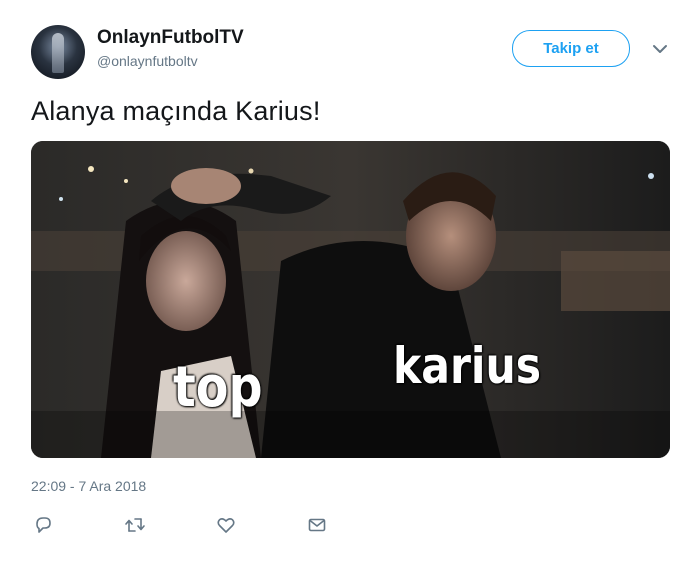 The image size is (700, 566). Describe the element at coordinates (218, 387) in the screenshot. I see `media-caption-left: top` at that location.